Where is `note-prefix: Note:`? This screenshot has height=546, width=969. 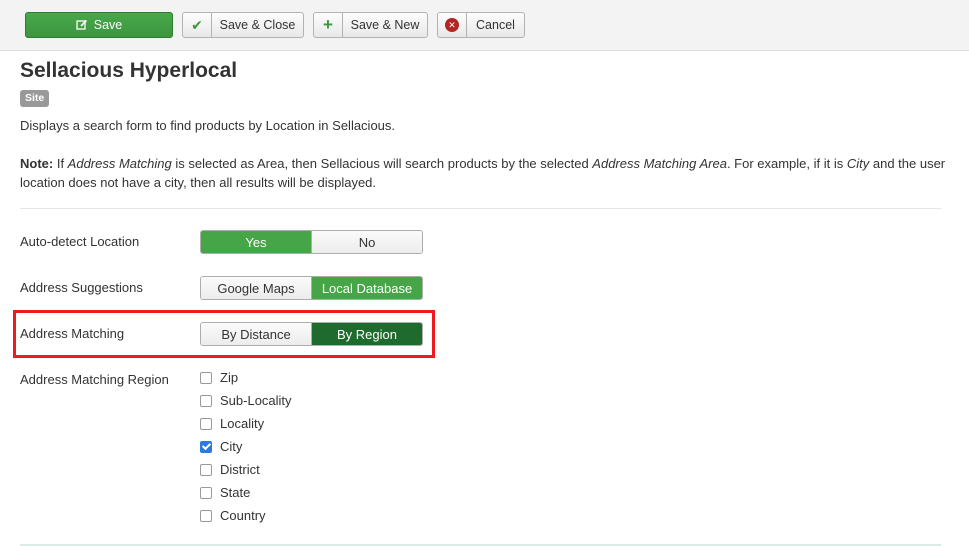 note-prefix: Note: is located at coordinates (37, 163).